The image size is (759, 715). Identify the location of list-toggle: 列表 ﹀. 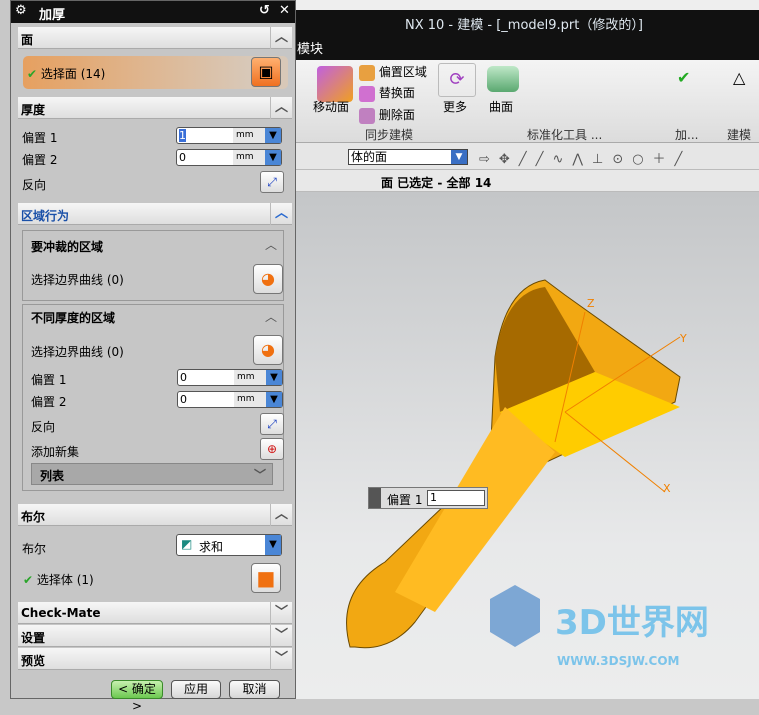
(152, 474).